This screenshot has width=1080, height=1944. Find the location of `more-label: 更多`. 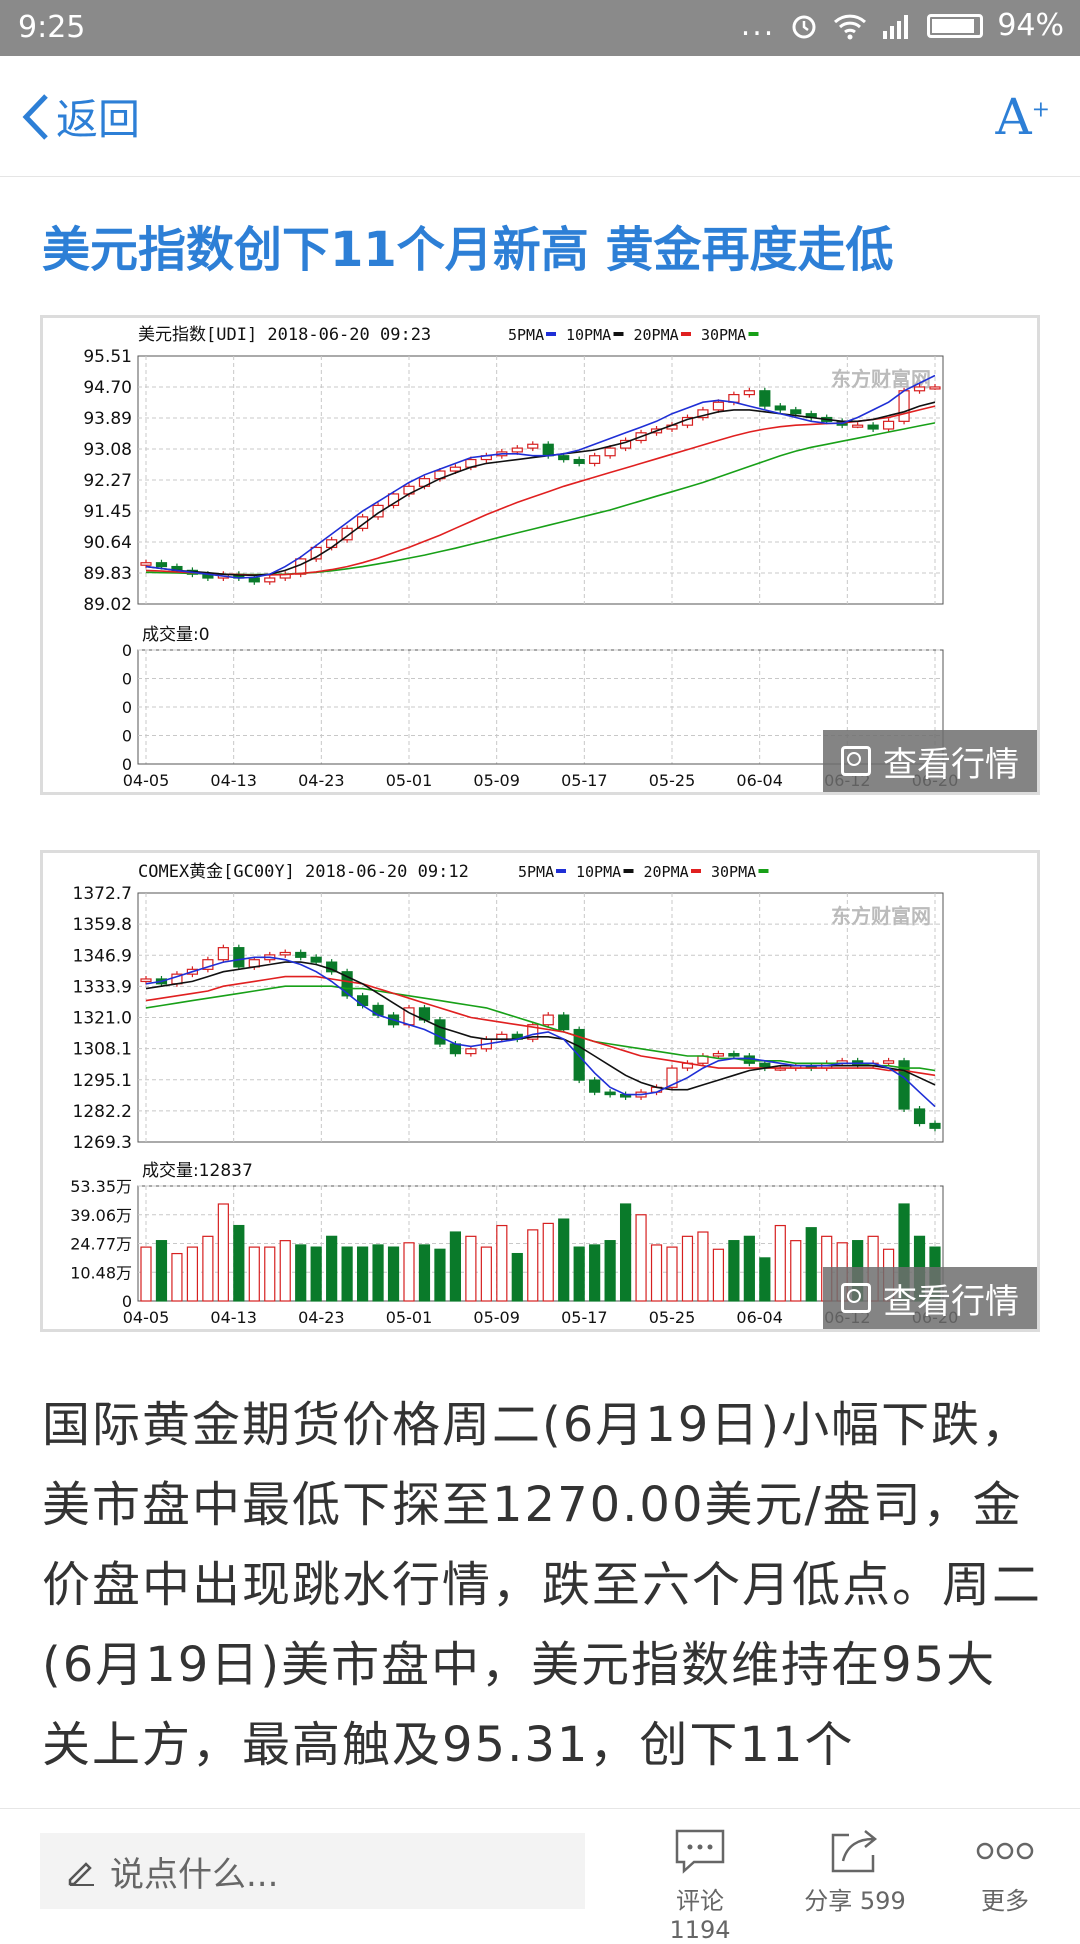

more-label: 更多 is located at coordinates (1005, 1901).